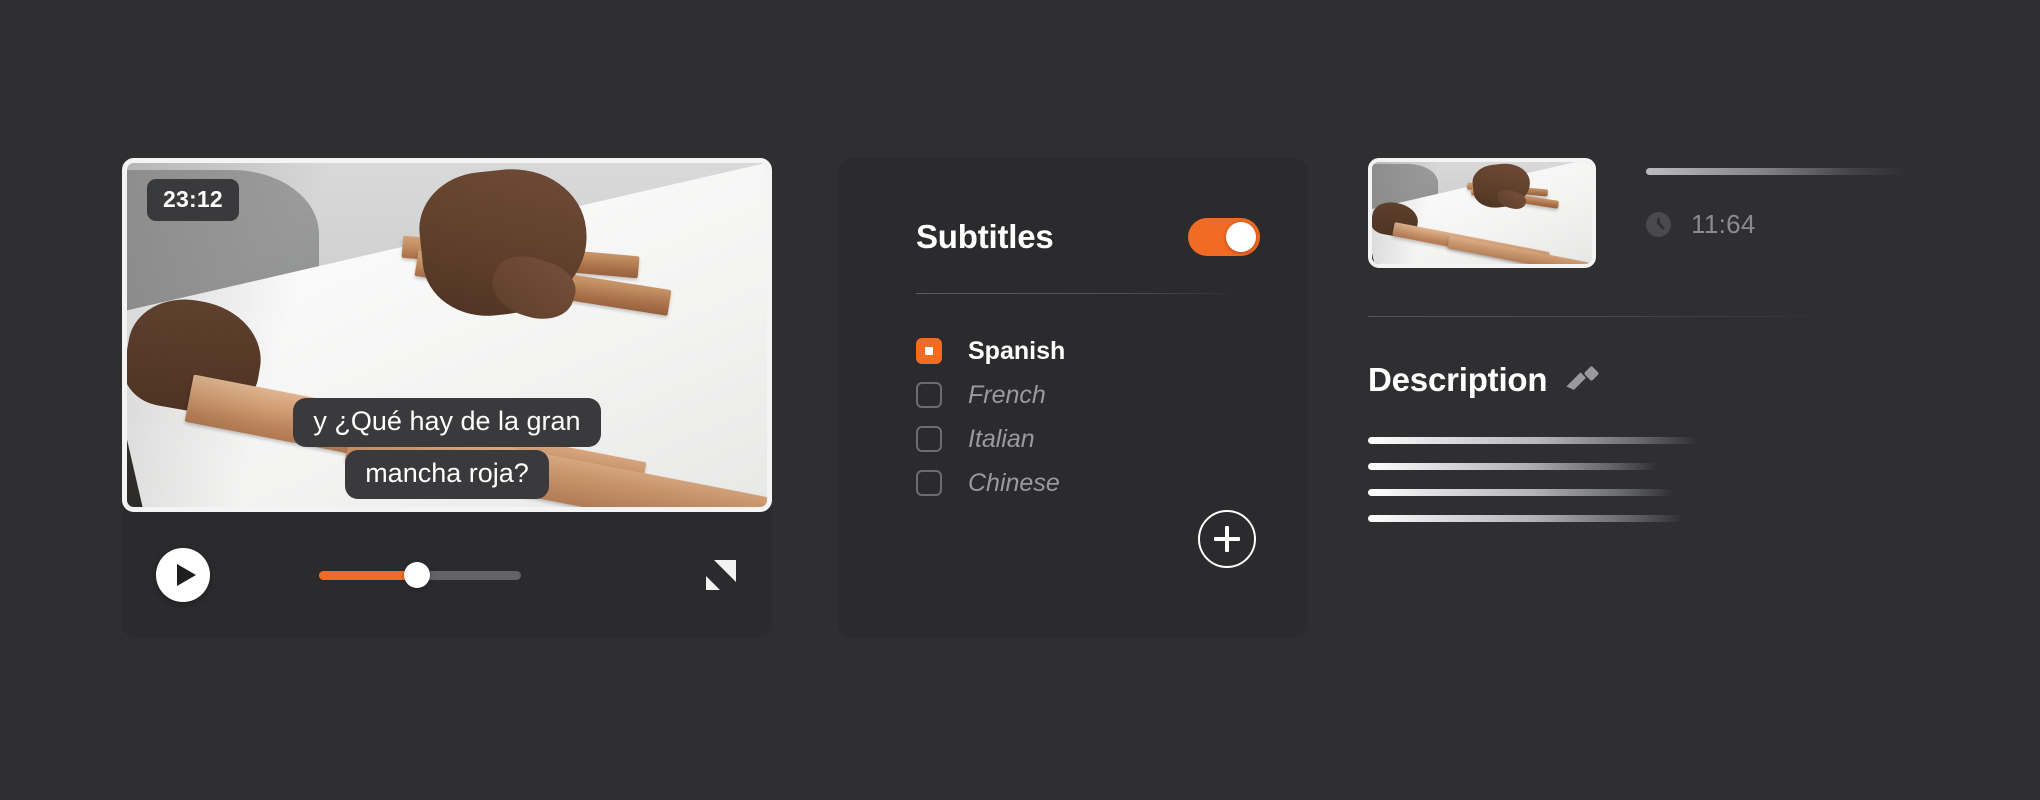  I want to click on language-option-italian: Italian, so click(1088, 439).